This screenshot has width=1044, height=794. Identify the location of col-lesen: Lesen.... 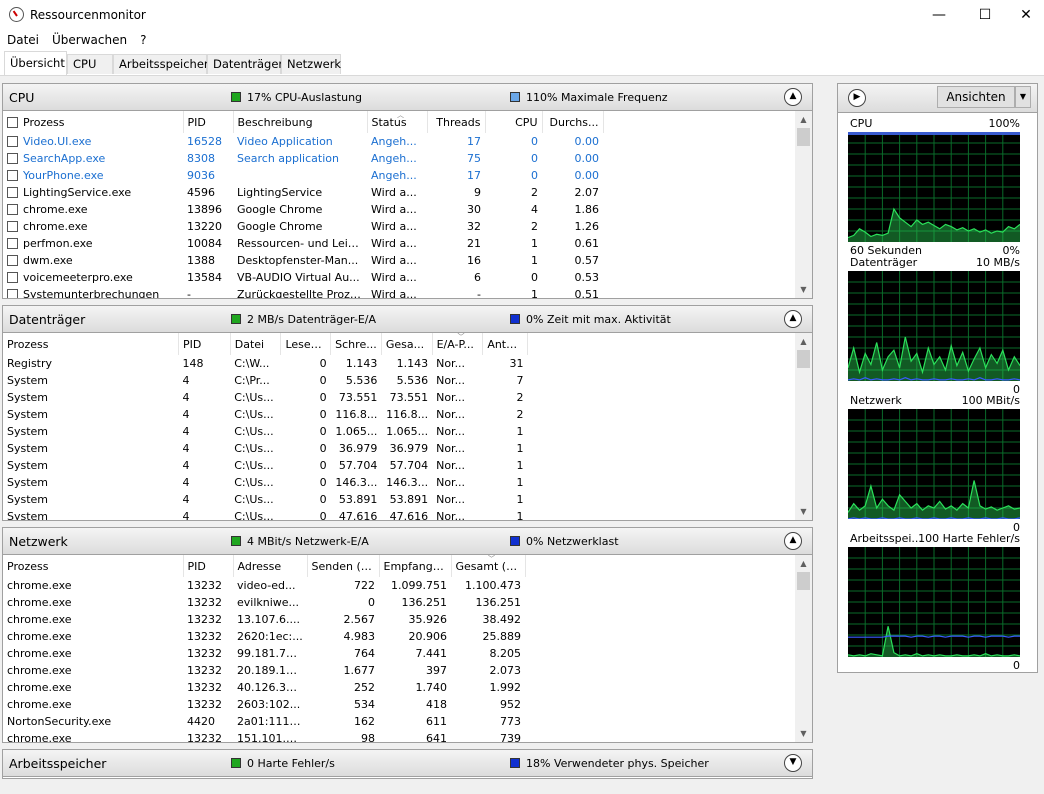
(306, 344).